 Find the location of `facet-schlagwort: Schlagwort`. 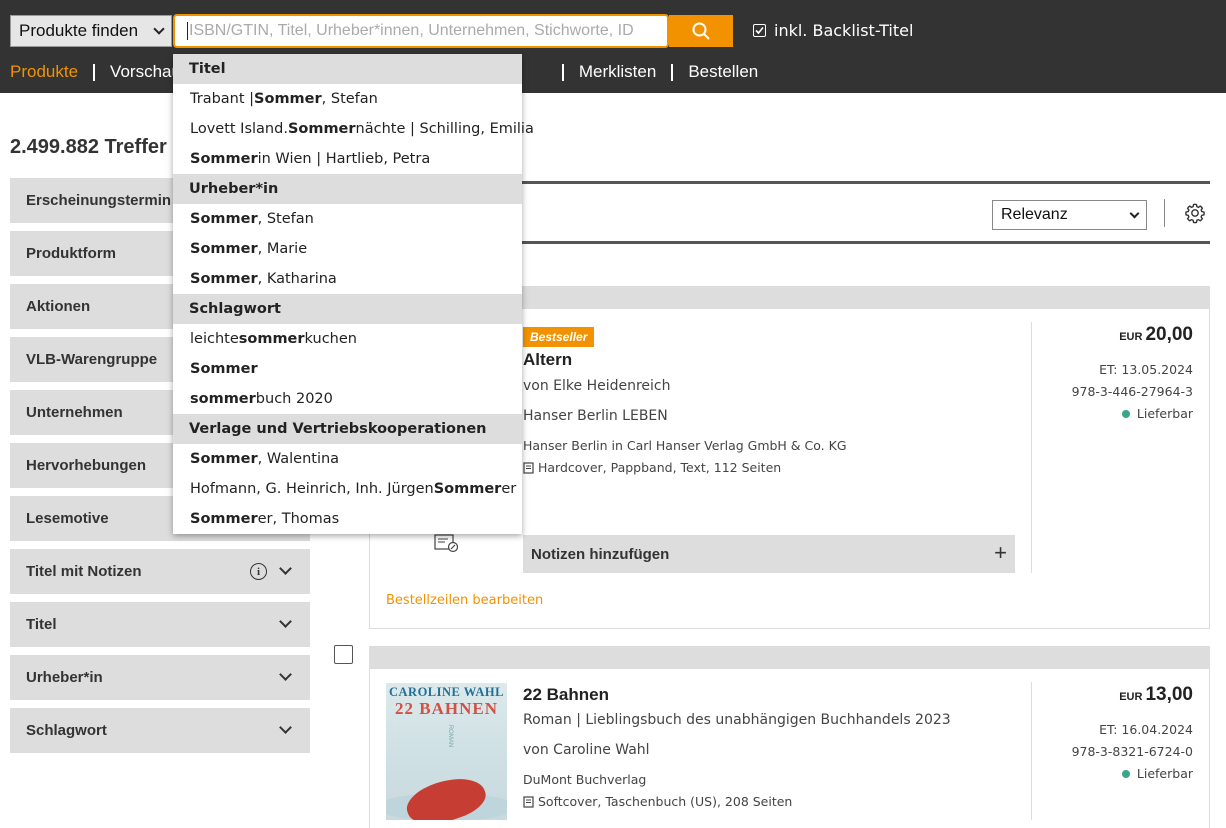

facet-schlagwort: Schlagwort is located at coordinates (160, 730).